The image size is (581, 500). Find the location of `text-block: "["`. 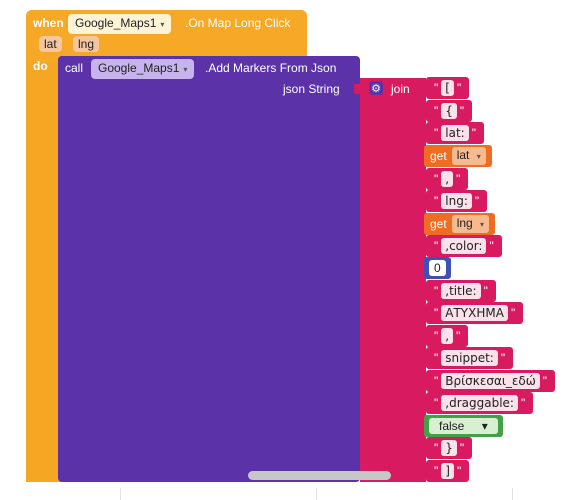

text-block: "[" is located at coordinates (448, 88).